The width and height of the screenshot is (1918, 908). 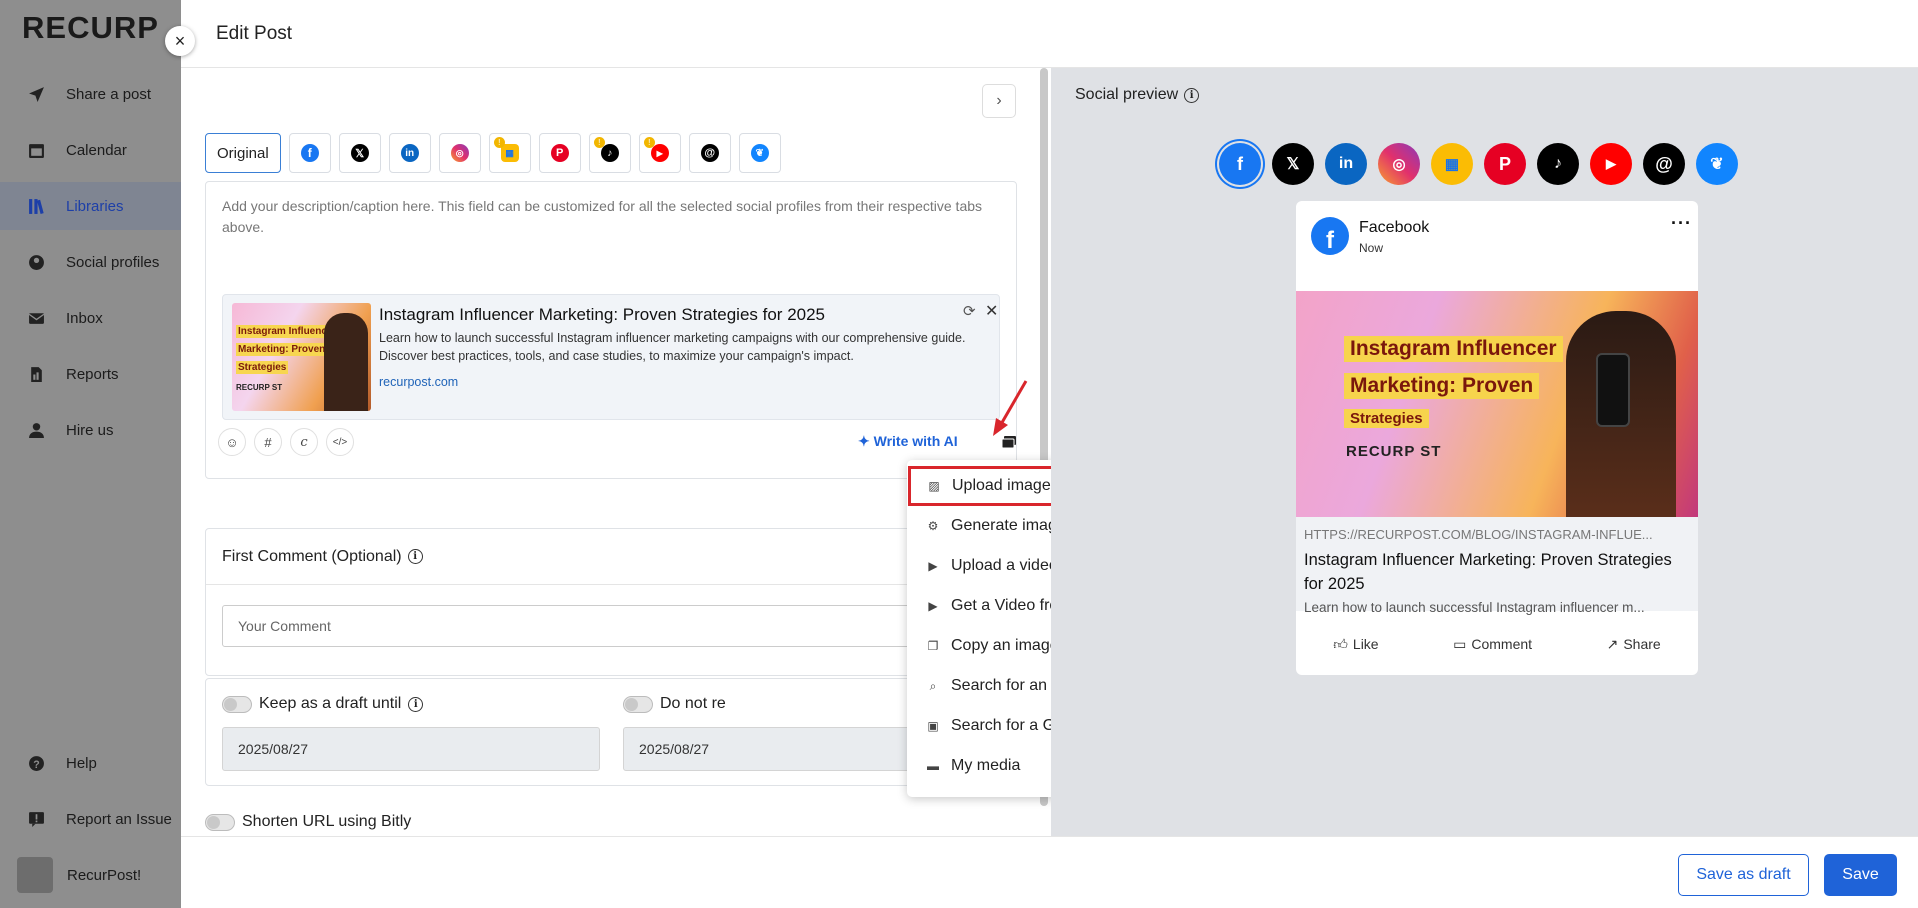 What do you see at coordinates (96, 150) in the screenshot?
I see `sidebar-item-label: Calendar` at bounding box center [96, 150].